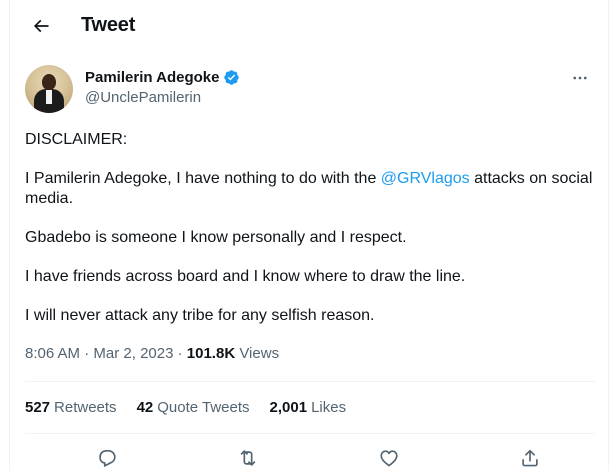 Image resolution: width=613 pixels, height=475 pixels. I want to click on share-icon, so click(530, 458).